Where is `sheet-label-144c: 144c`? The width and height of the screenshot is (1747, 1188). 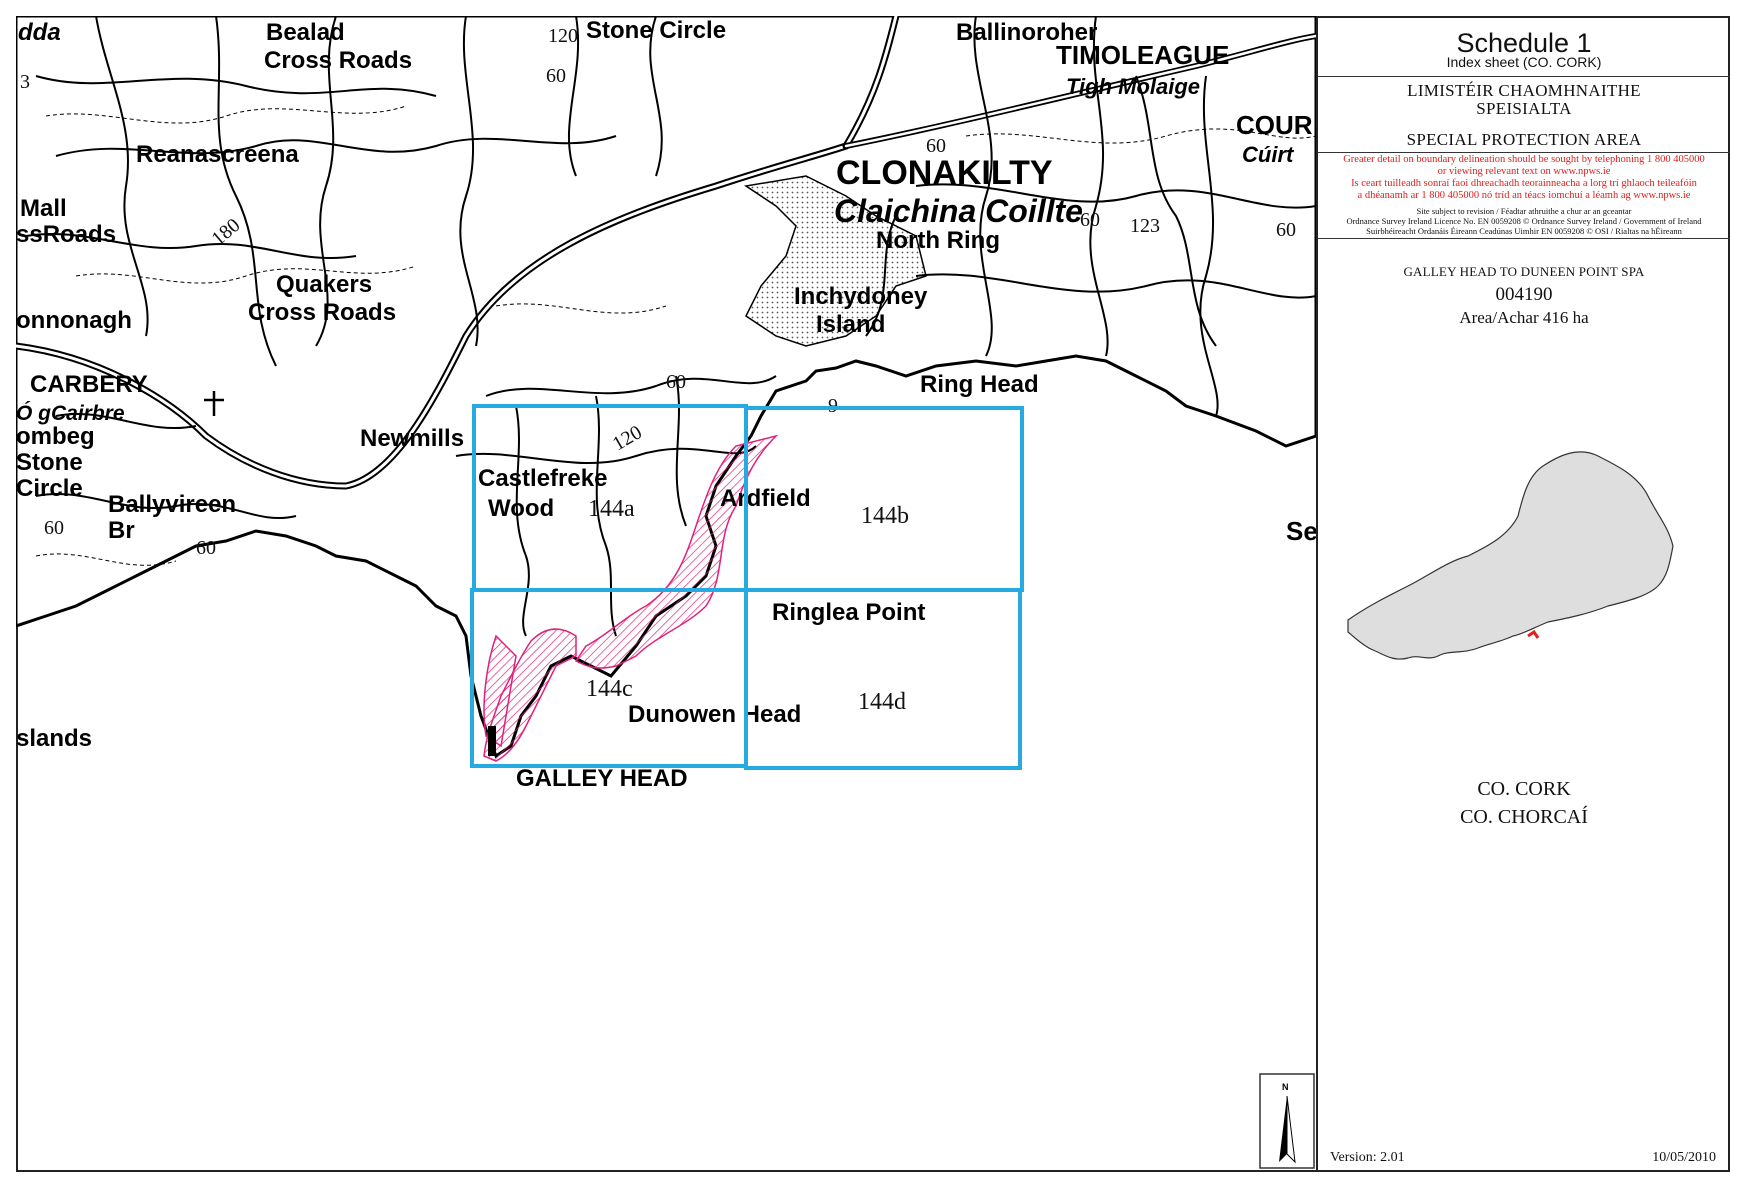 sheet-label-144c: 144c is located at coordinates (609, 689).